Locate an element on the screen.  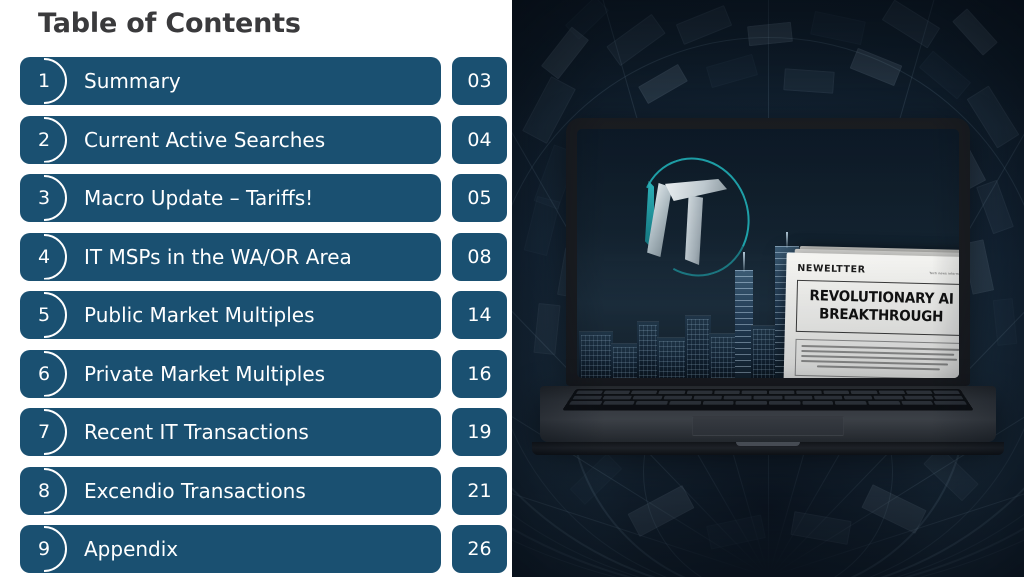
toc-row: 3 Macro Update – Tariffs! 05 is located at coordinates (256, 198).